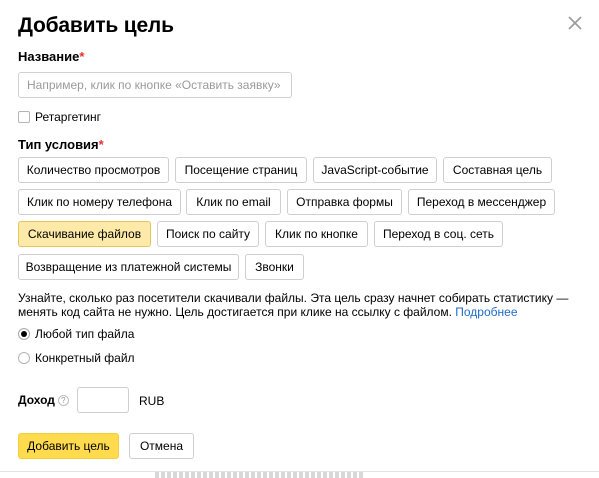 This screenshot has height=478, width=599. Describe the element at coordinates (497, 170) in the screenshot. I see `type-composite-goal: Составная цель` at that location.